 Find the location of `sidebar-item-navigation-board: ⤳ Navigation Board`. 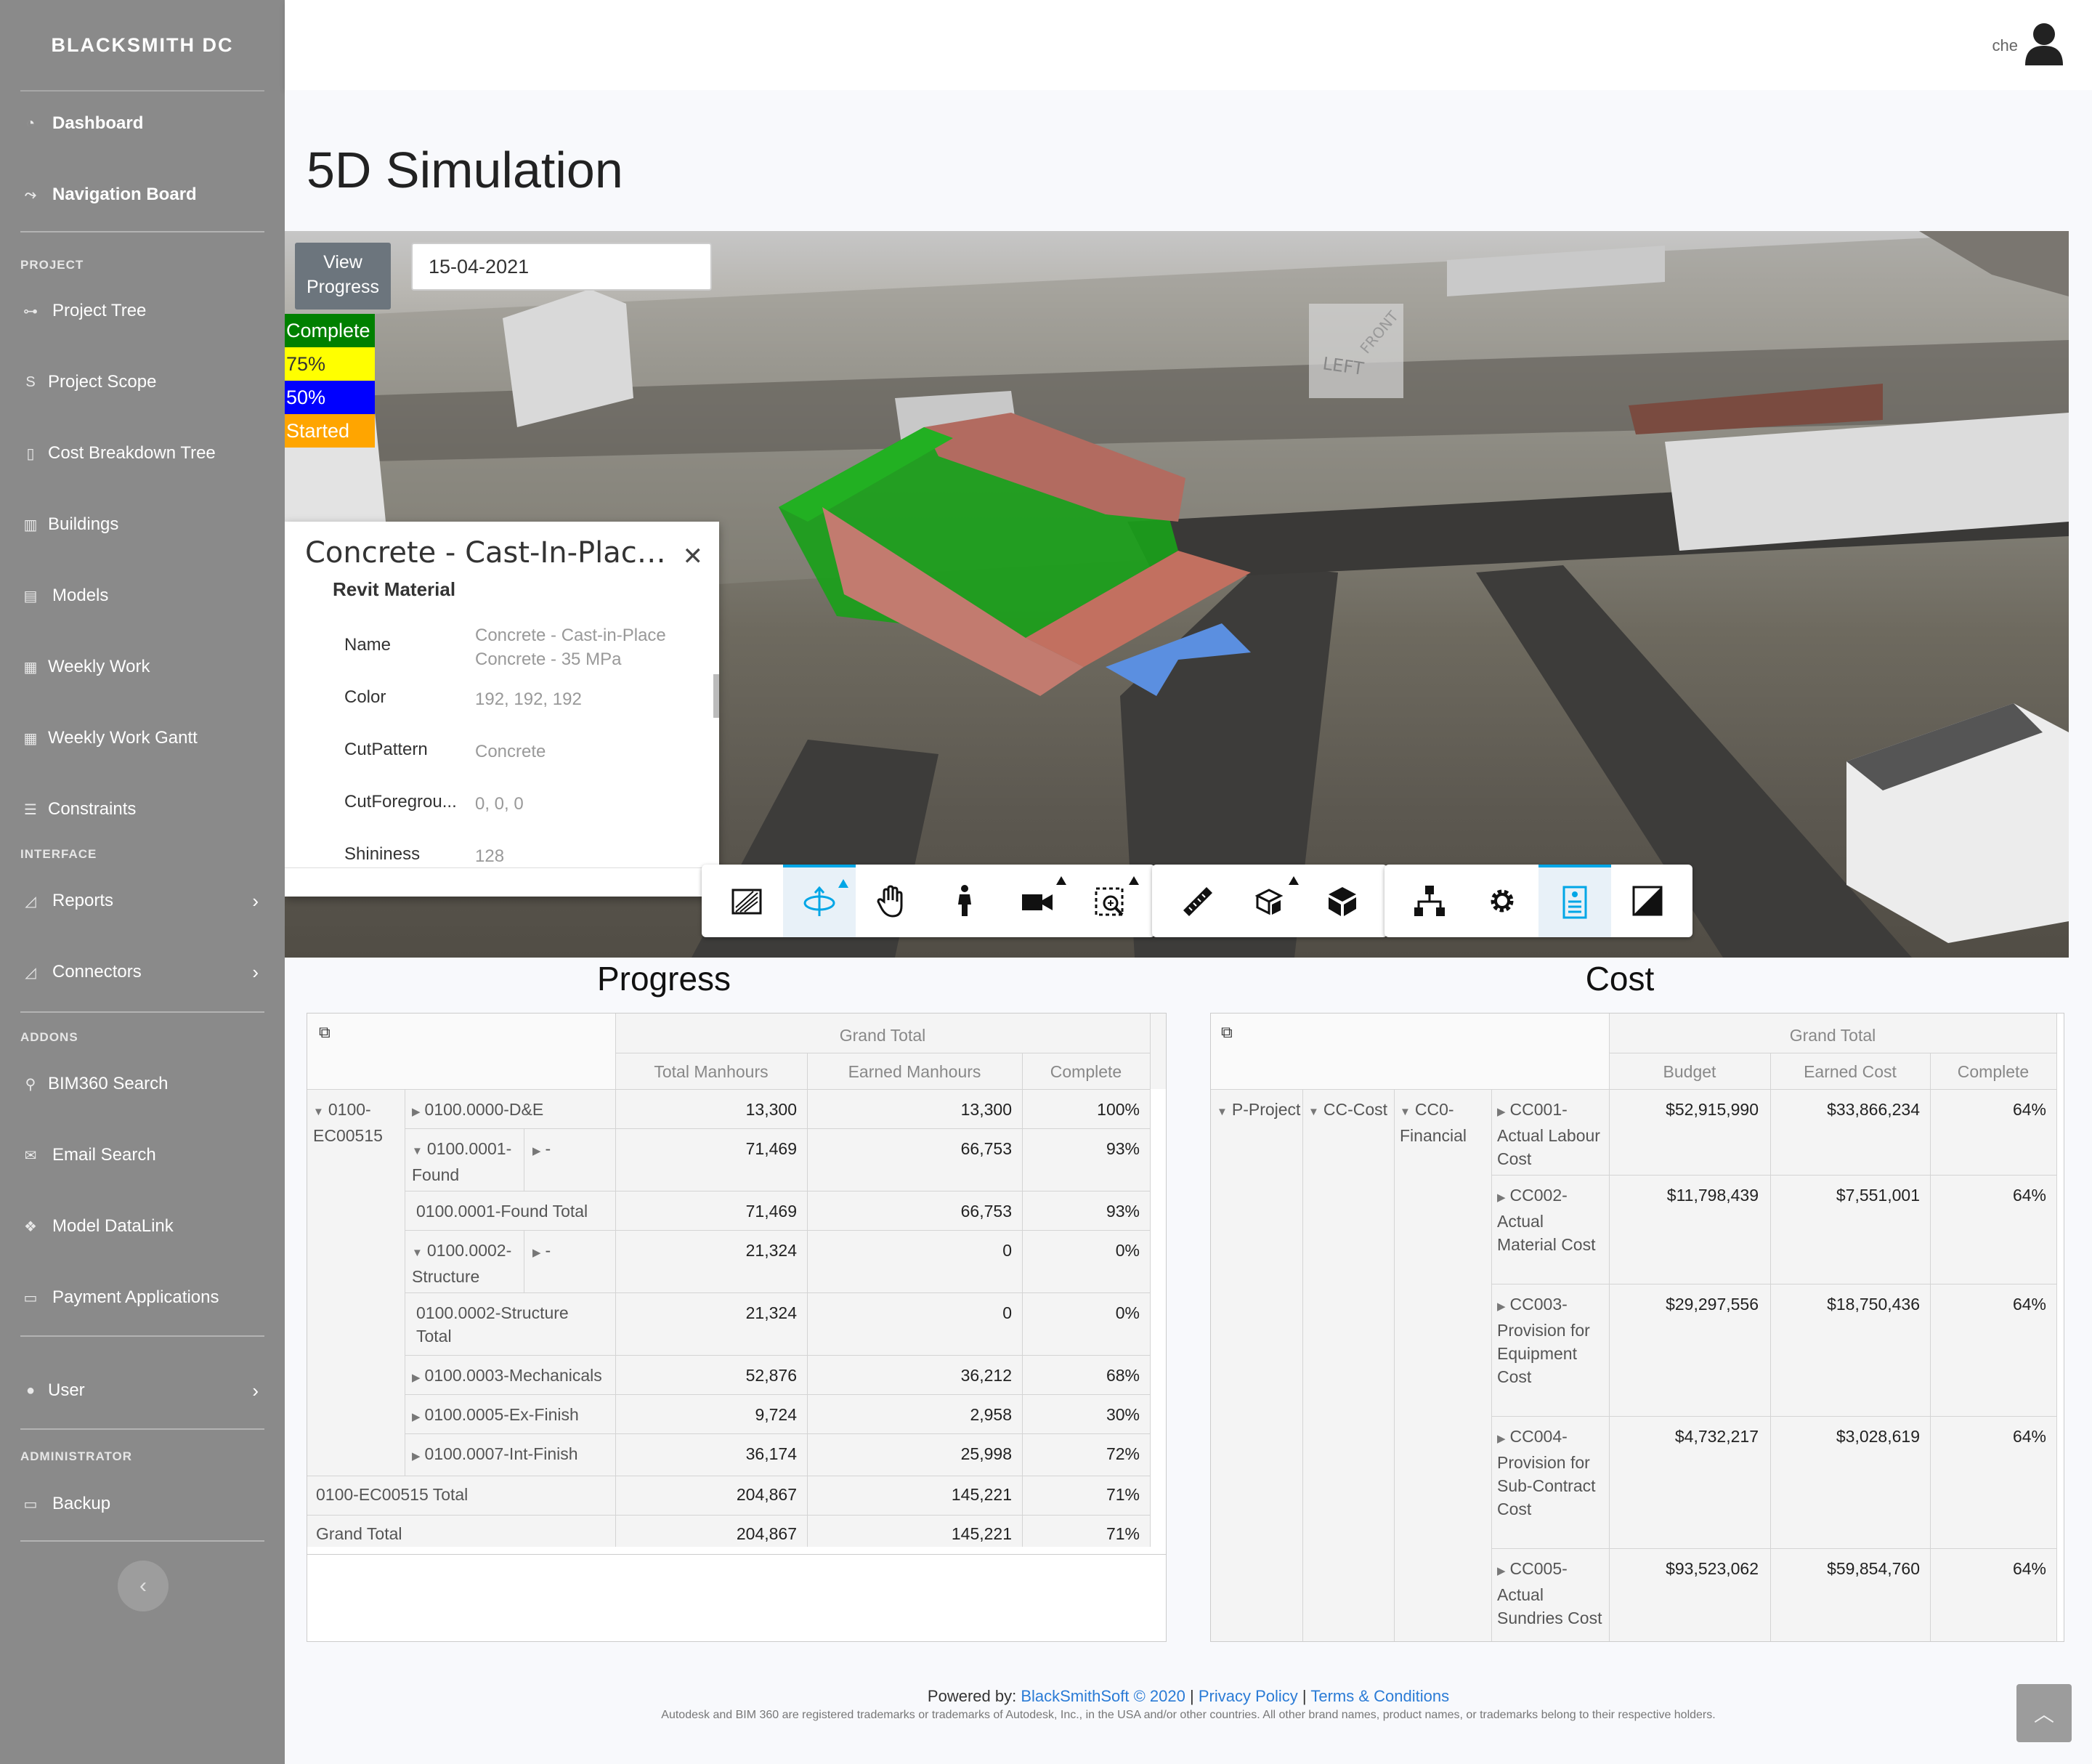

sidebar-item-navigation-board: ⤳ Navigation Board is located at coordinates (142, 195).